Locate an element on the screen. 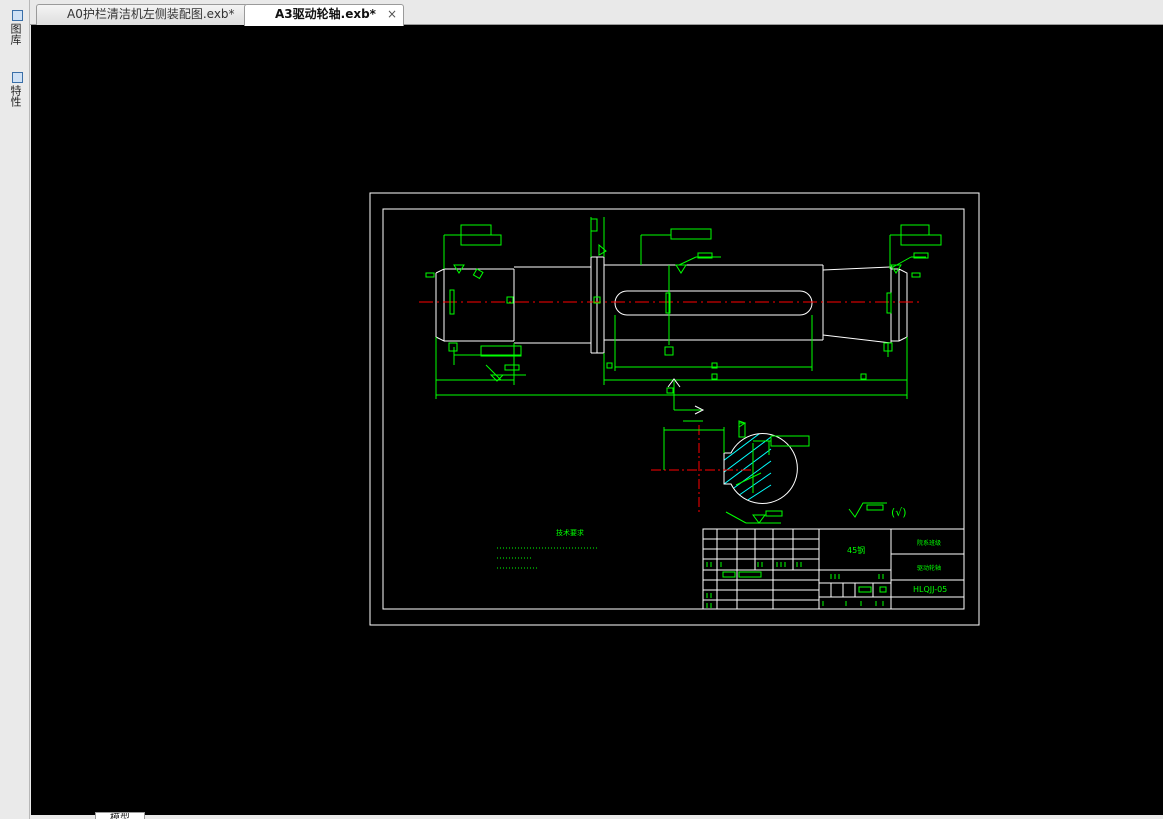 The height and width of the screenshot is (819, 1163). bottom-tab-bar is located at coordinates (597, 817).